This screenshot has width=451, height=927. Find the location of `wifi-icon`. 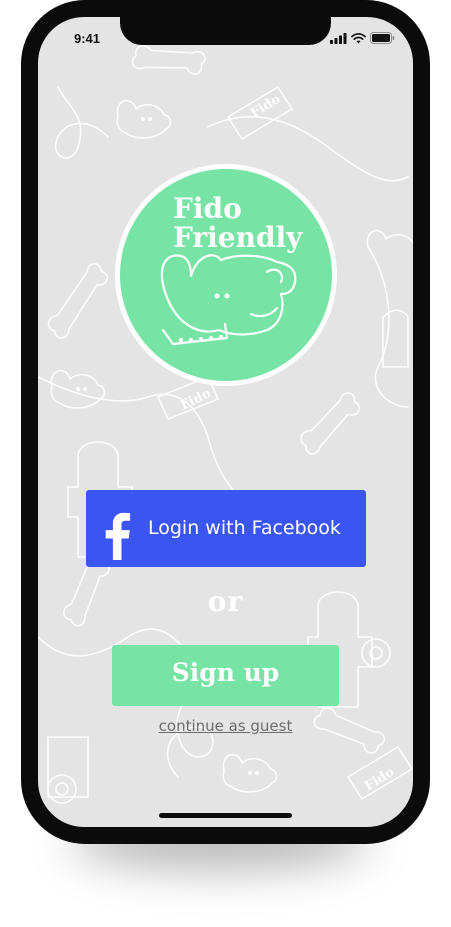

wifi-icon is located at coordinates (358, 37).